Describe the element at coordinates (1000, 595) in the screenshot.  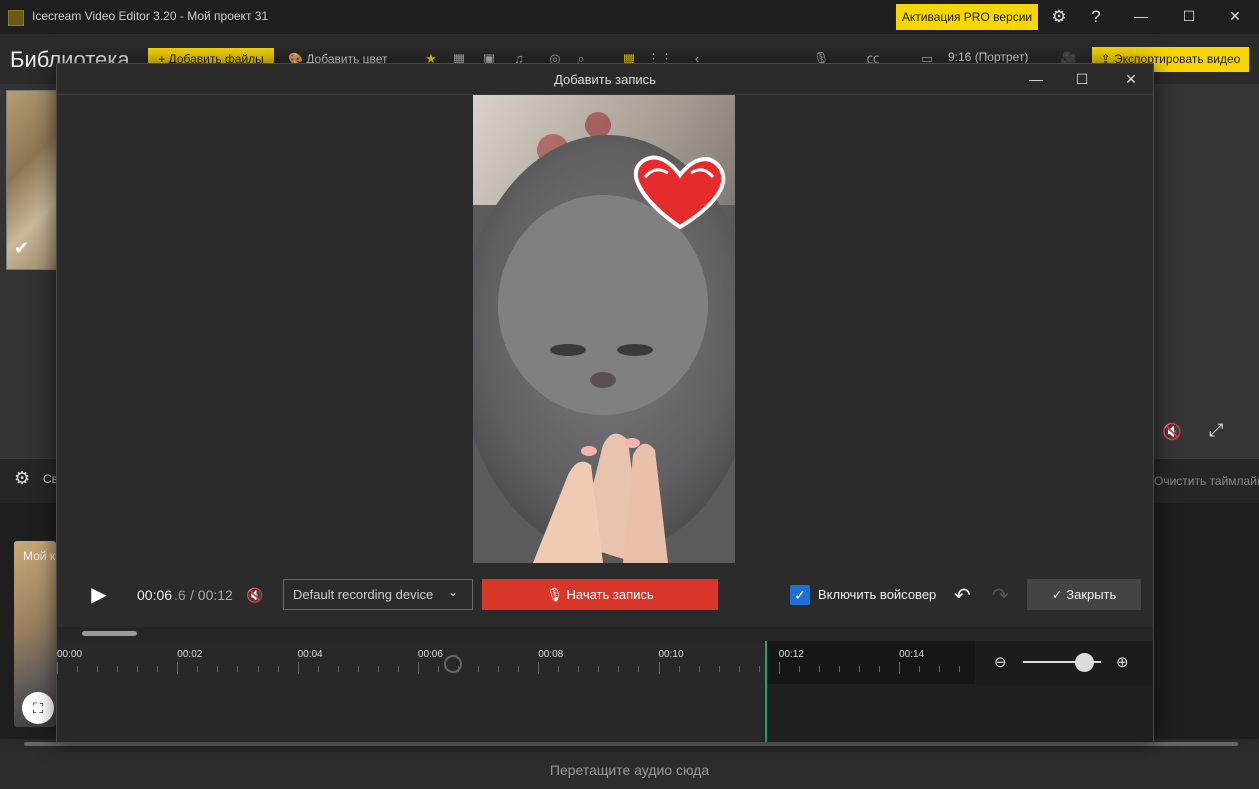
I see `redo-icon: ↷` at that location.